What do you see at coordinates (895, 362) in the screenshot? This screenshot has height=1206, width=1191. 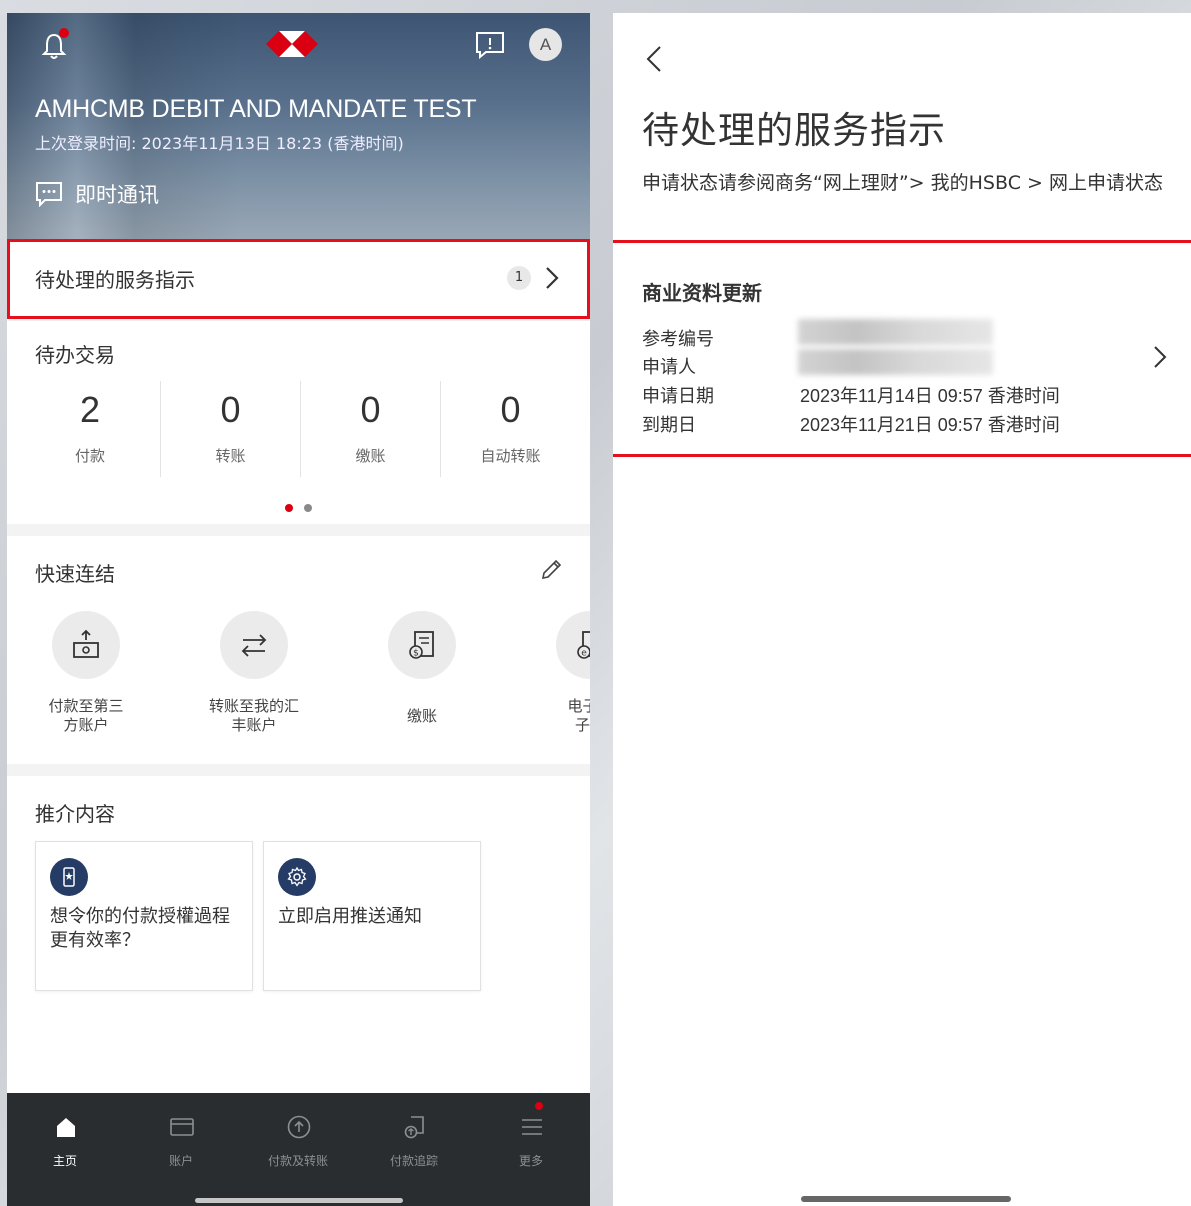 I see `applicant-value-redacted` at bounding box center [895, 362].